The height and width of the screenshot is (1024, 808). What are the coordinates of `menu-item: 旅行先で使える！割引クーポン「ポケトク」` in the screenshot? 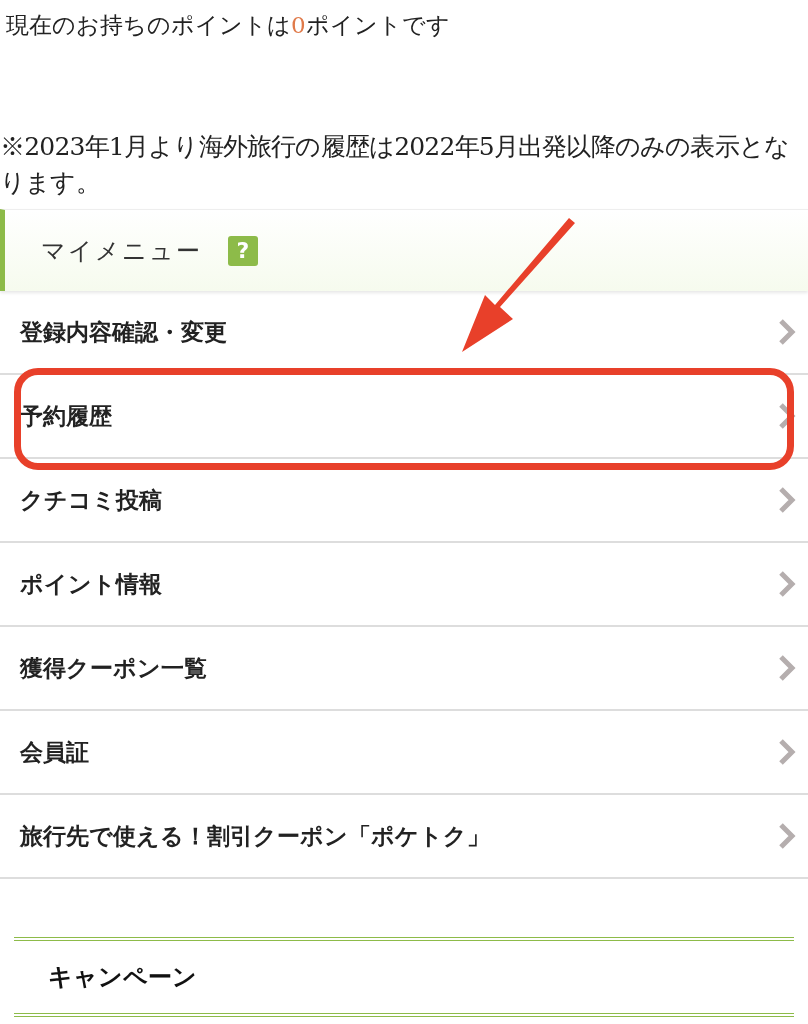 It's located at (404, 837).